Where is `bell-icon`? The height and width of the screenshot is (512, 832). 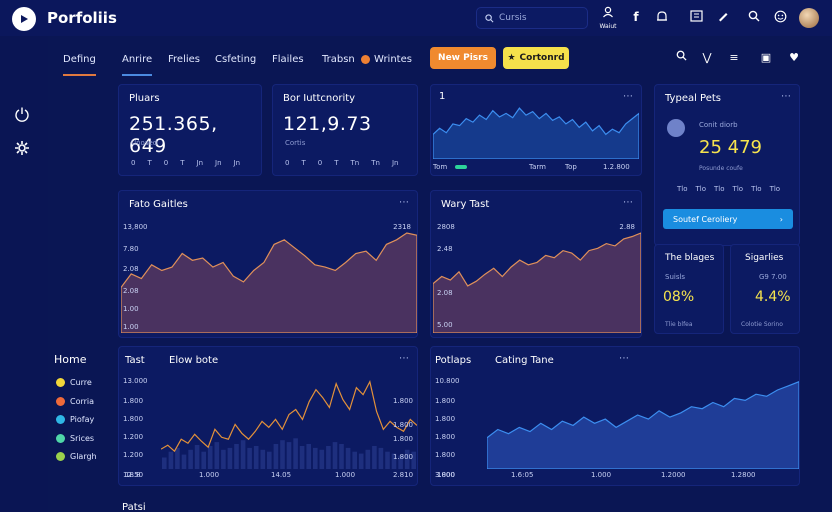 bell-icon is located at coordinates (662, 17).